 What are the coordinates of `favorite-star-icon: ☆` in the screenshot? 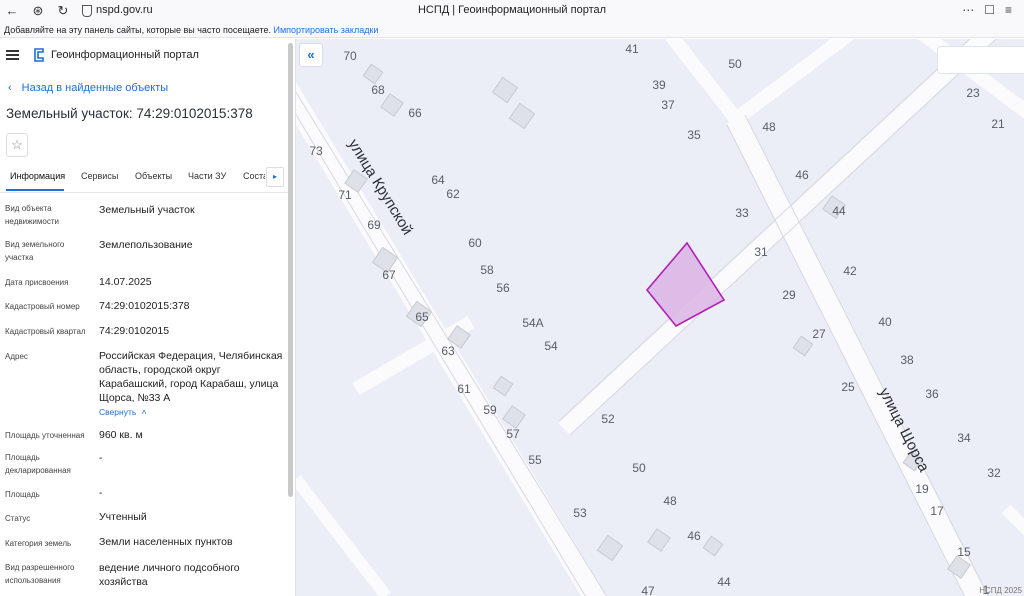 It's located at (17, 145).